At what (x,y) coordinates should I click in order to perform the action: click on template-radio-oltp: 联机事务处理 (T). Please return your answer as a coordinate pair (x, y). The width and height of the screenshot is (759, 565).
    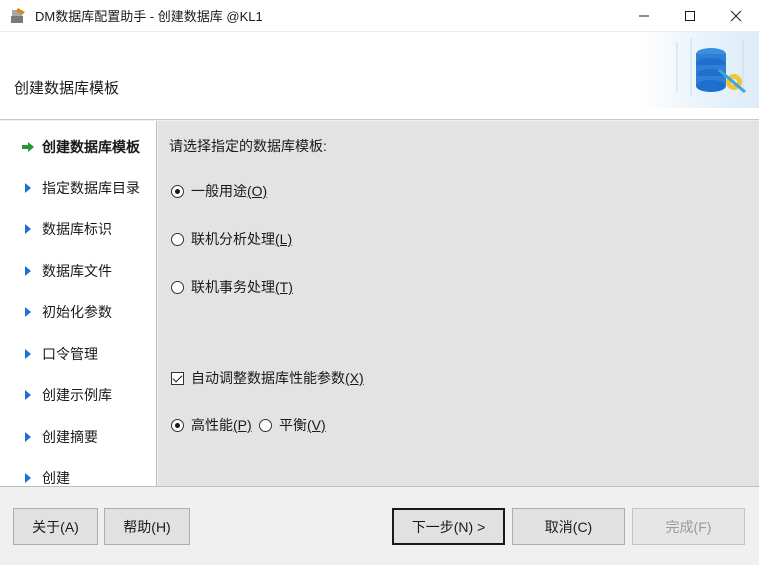
    Looking at the image, I should click on (232, 287).